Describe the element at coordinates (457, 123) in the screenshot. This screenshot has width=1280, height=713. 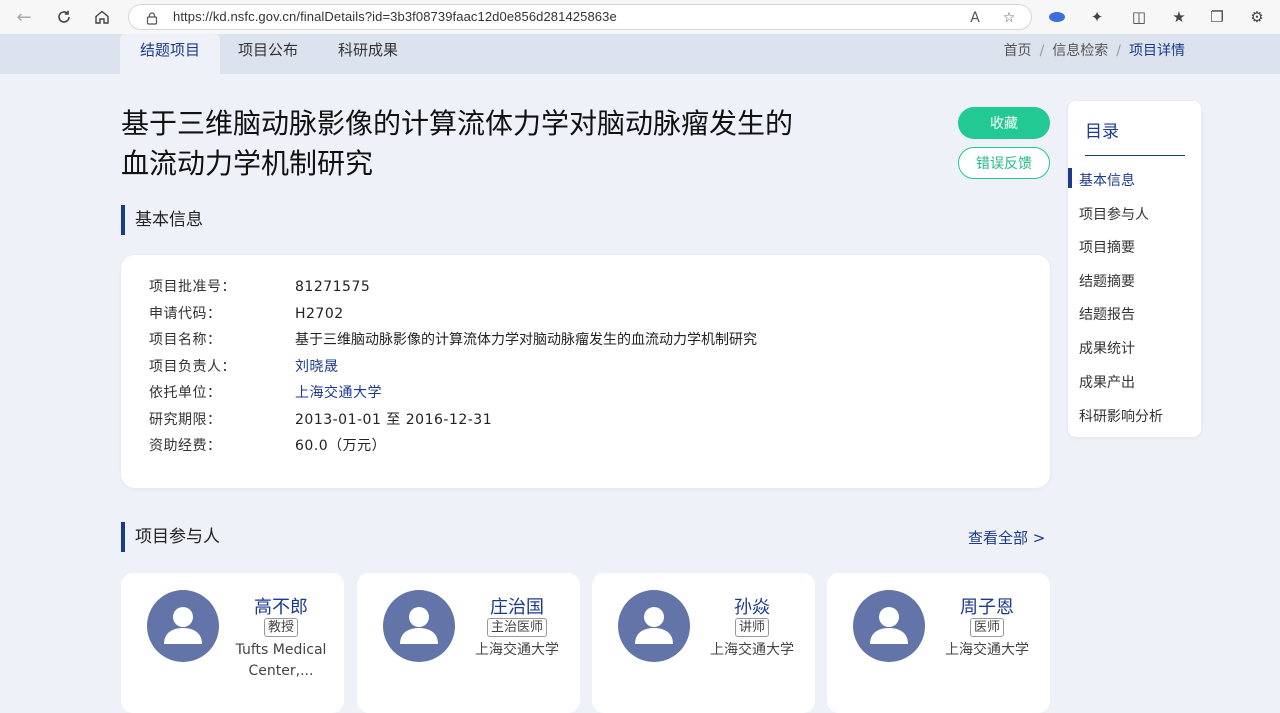
I see `title-line-1: 基于三维脑动脉影像的计算流体力学对脑动脉瘤发生的` at that location.